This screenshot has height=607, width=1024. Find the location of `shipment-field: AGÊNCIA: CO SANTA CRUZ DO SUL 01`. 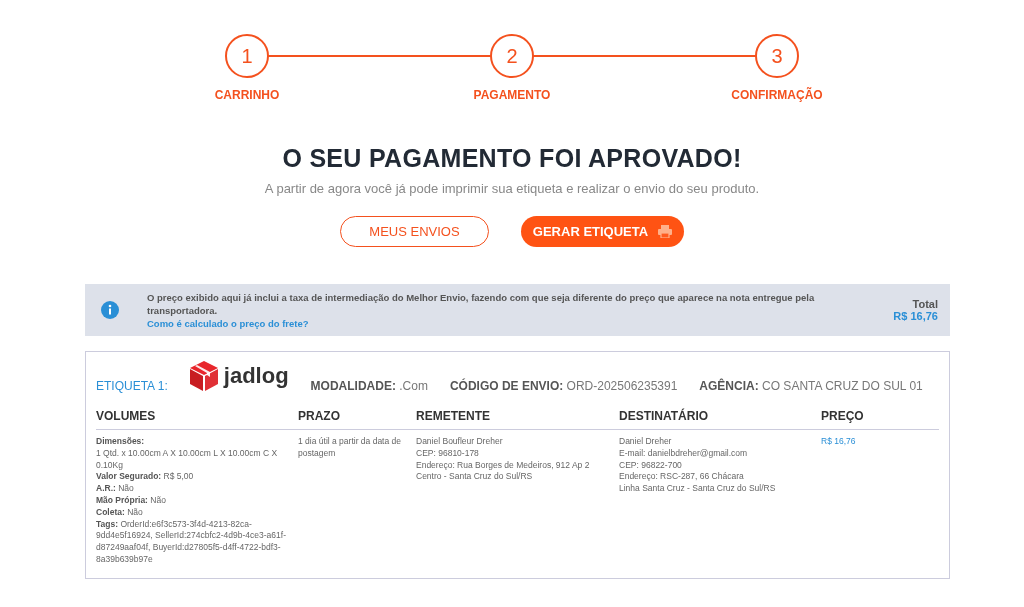

shipment-field: AGÊNCIA: CO SANTA CRUZ DO SUL 01 is located at coordinates (811, 386).